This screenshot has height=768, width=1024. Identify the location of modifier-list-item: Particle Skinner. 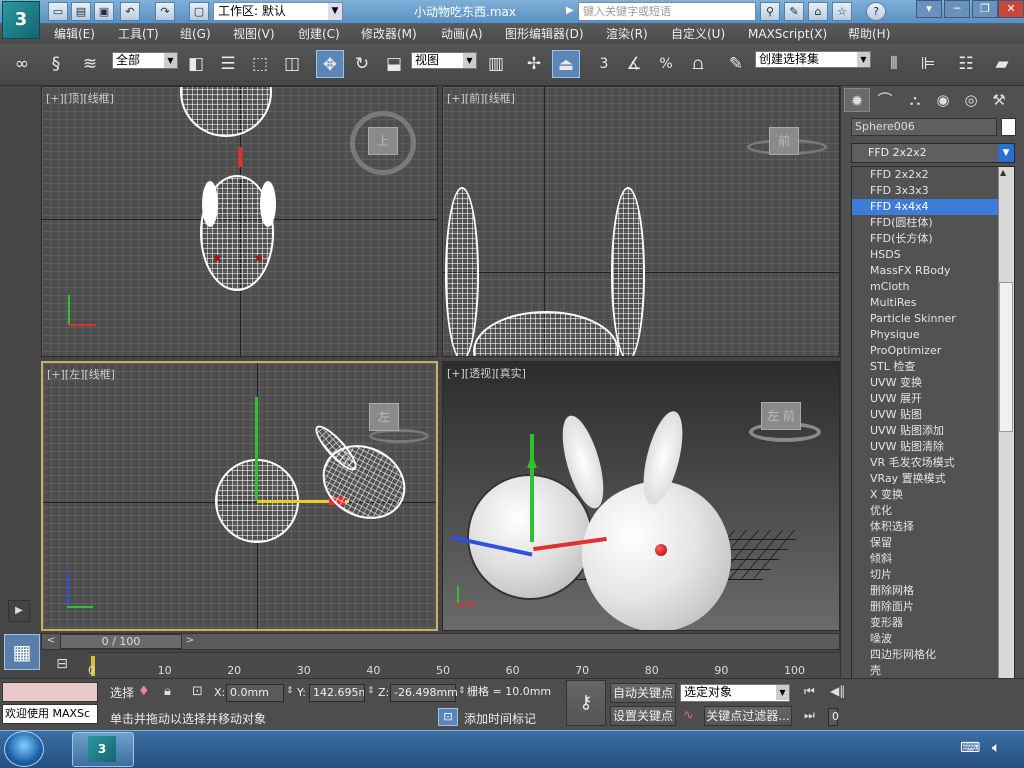
(933, 319).